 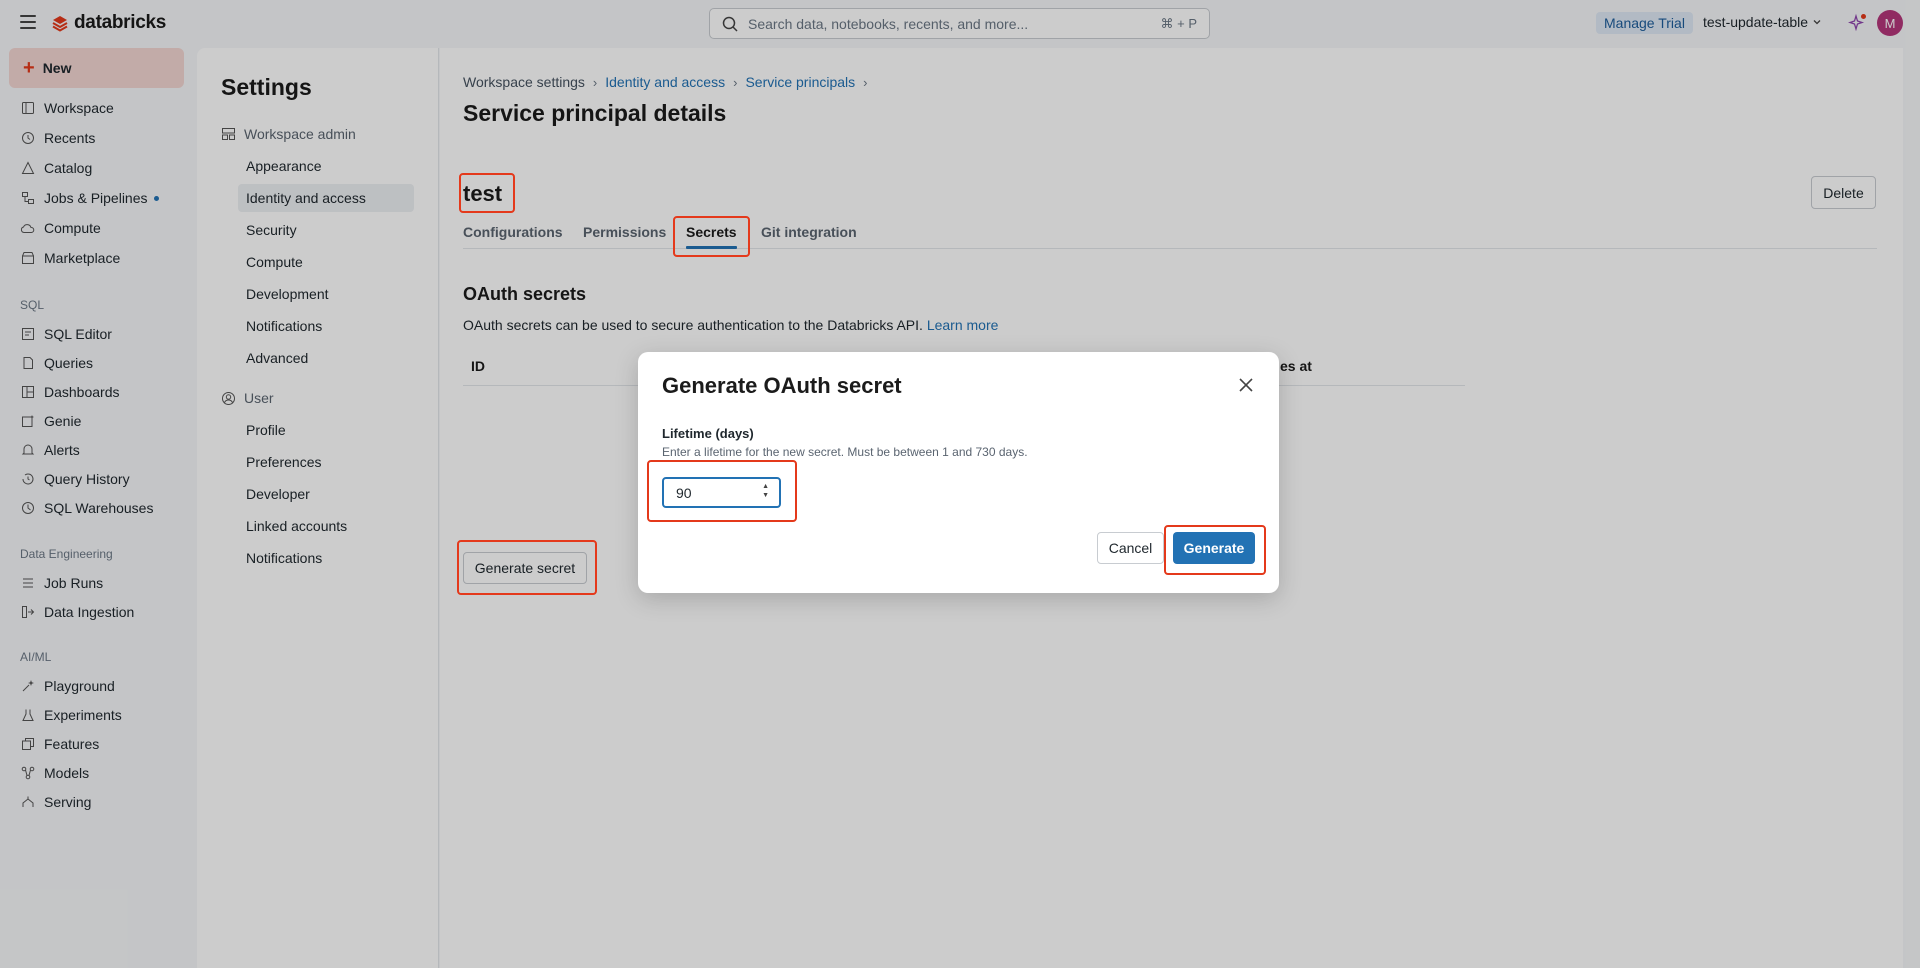 What do you see at coordinates (782, 385) in the screenshot?
I see `dialog-title: Generate OAuth secret` at bounding box center [782, 385].